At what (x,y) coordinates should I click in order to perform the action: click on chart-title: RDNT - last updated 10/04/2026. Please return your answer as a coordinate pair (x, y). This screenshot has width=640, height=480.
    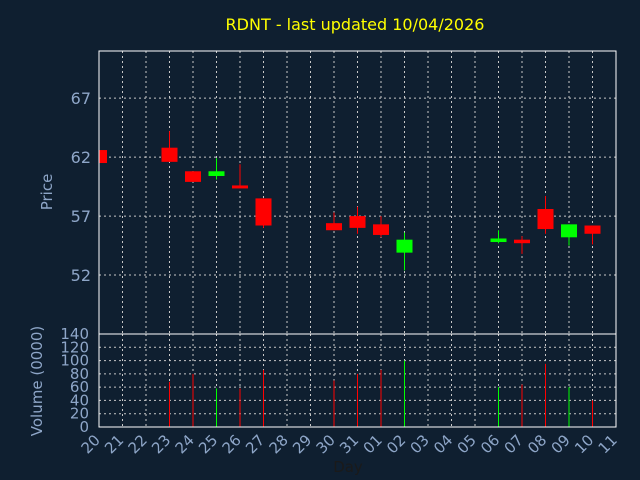
    Looking at the image, I should click on (355, 24).